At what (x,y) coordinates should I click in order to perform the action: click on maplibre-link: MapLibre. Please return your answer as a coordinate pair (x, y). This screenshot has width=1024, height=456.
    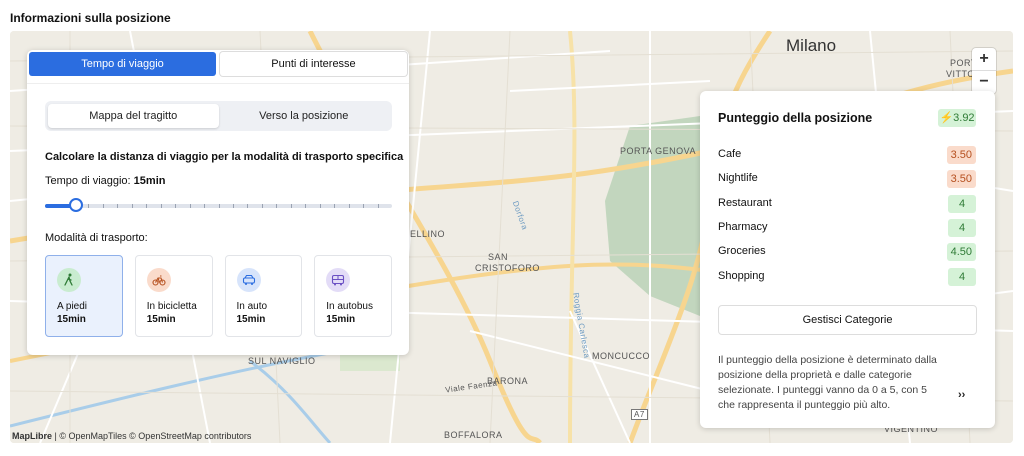
    Looking at the image, I should click on (32, 436).